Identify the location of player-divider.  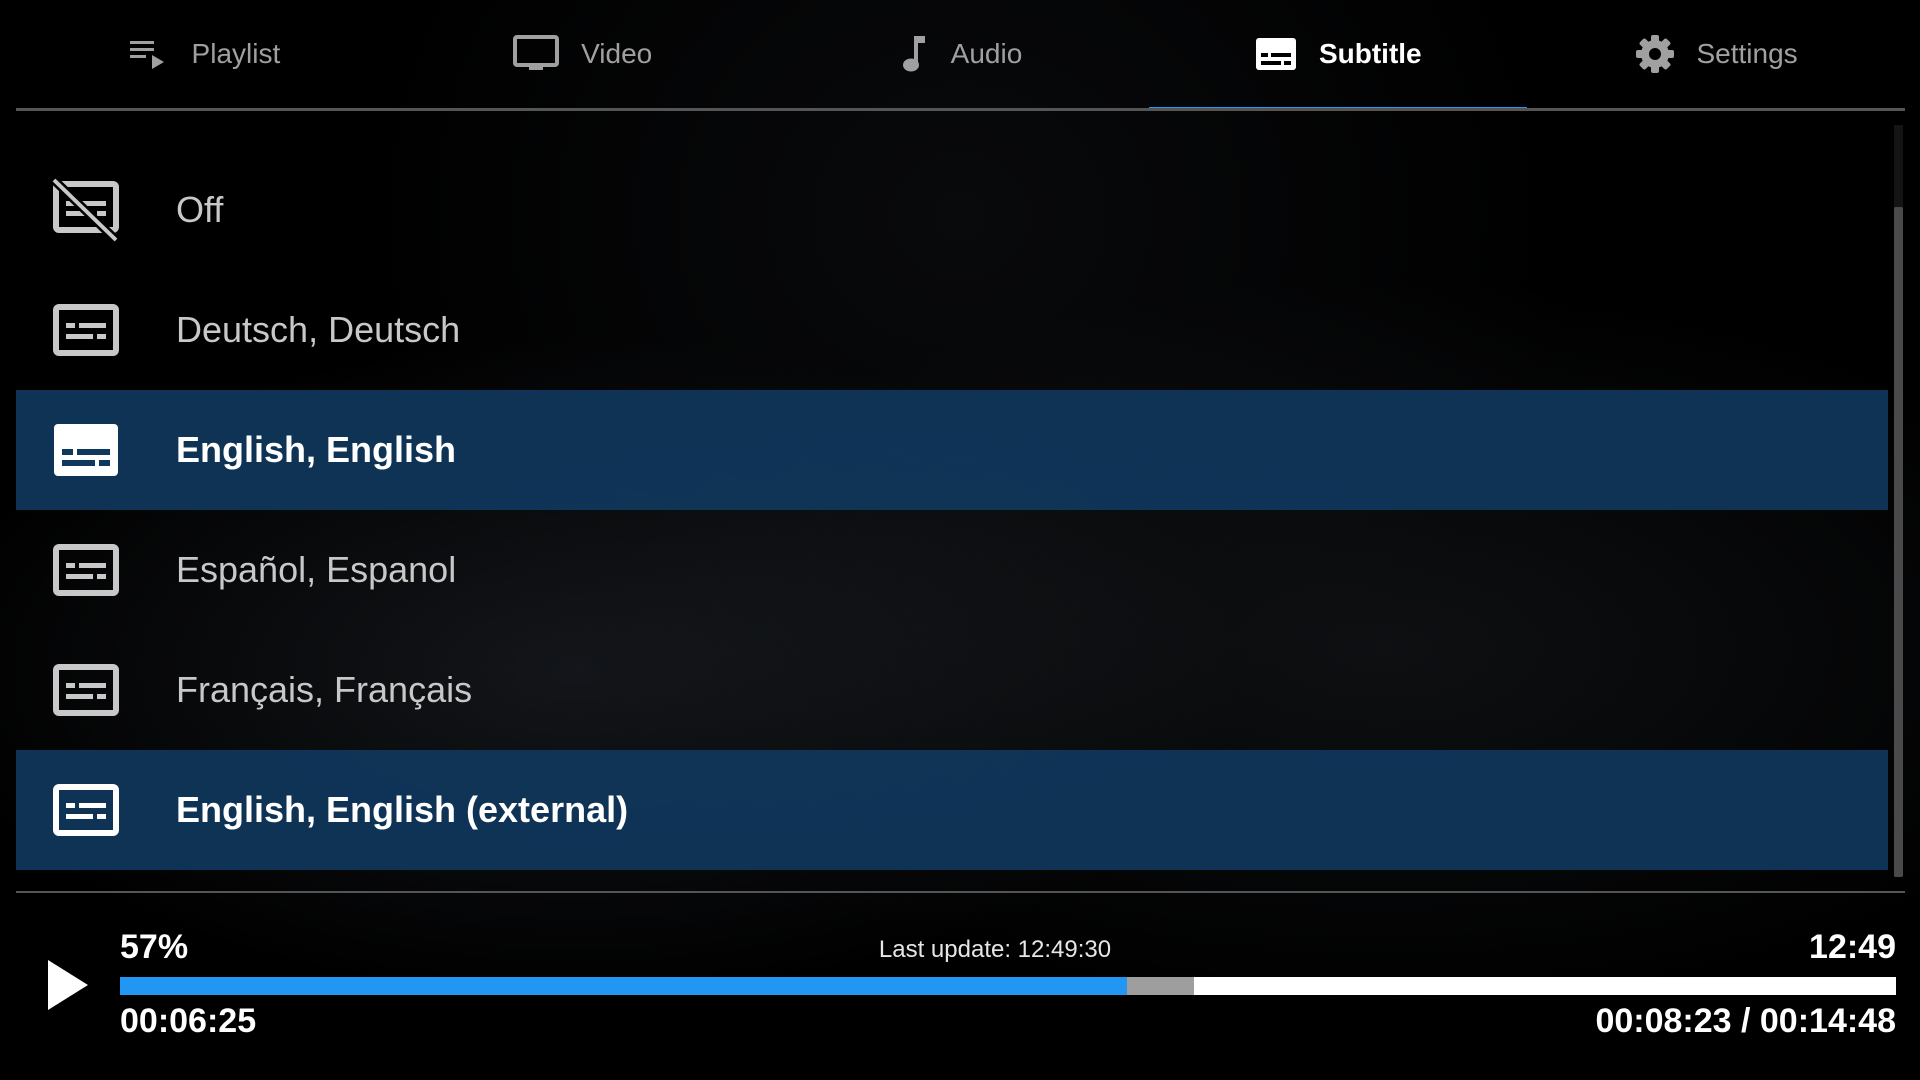
(960, 892).